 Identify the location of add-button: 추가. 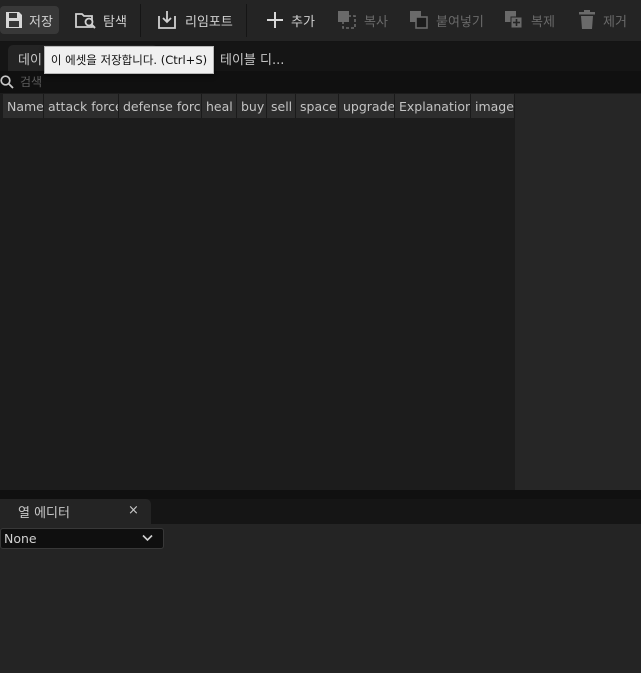
(289, 20).